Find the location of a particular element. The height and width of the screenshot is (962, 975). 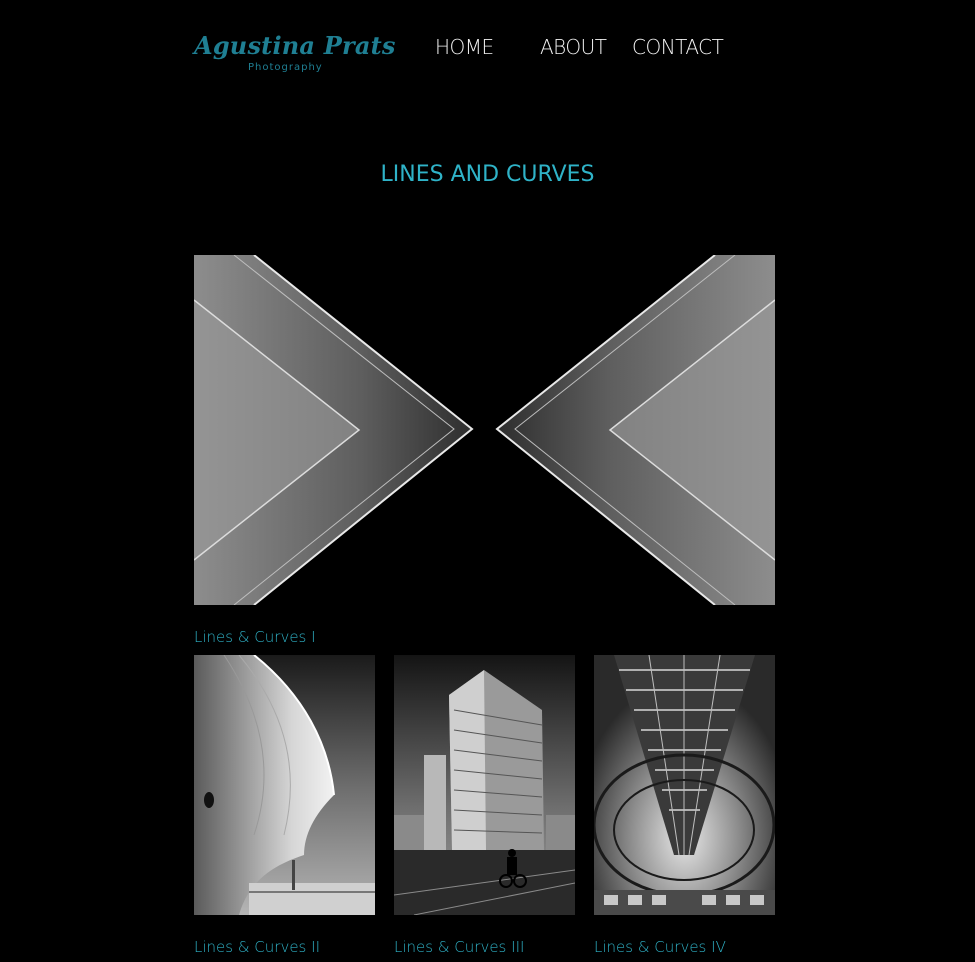

gallery-caption-2: Lines & Curves II is located at coordinates (257, 947).